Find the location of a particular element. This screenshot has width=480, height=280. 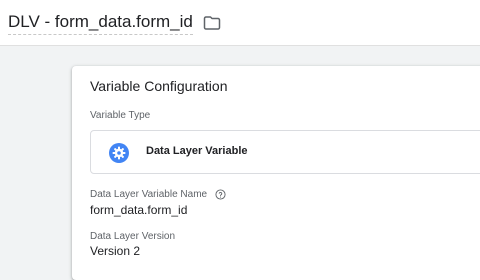

gear-icon is located at coordinates (119, 153).